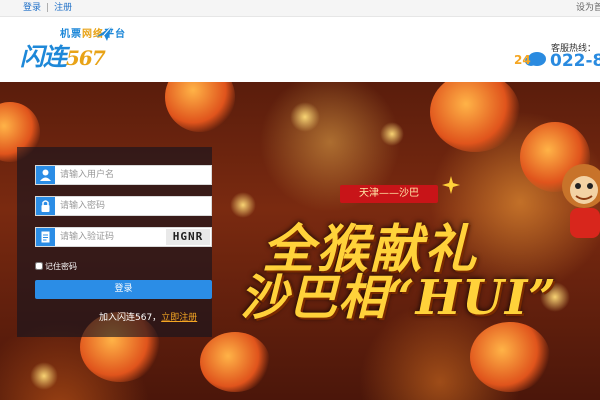 Image resolution: width=600 pixels, height=400 pixels. What do you see at coordinates (300, 8) in the screenshot?
I see `top-utility-bar: 登录 | 注册 设为首页` at bounding box center [300, 8].